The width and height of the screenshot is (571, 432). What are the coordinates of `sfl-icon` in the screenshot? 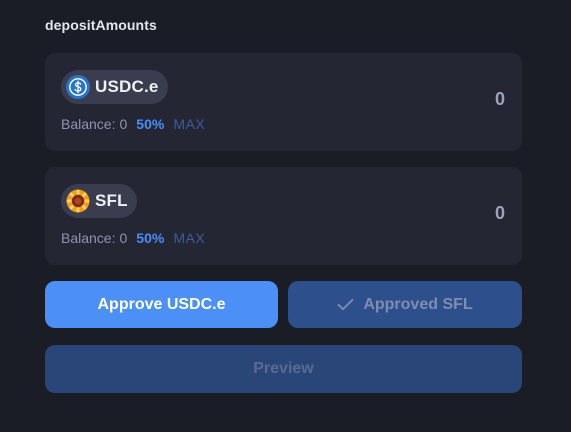 It's located at (78, 201).